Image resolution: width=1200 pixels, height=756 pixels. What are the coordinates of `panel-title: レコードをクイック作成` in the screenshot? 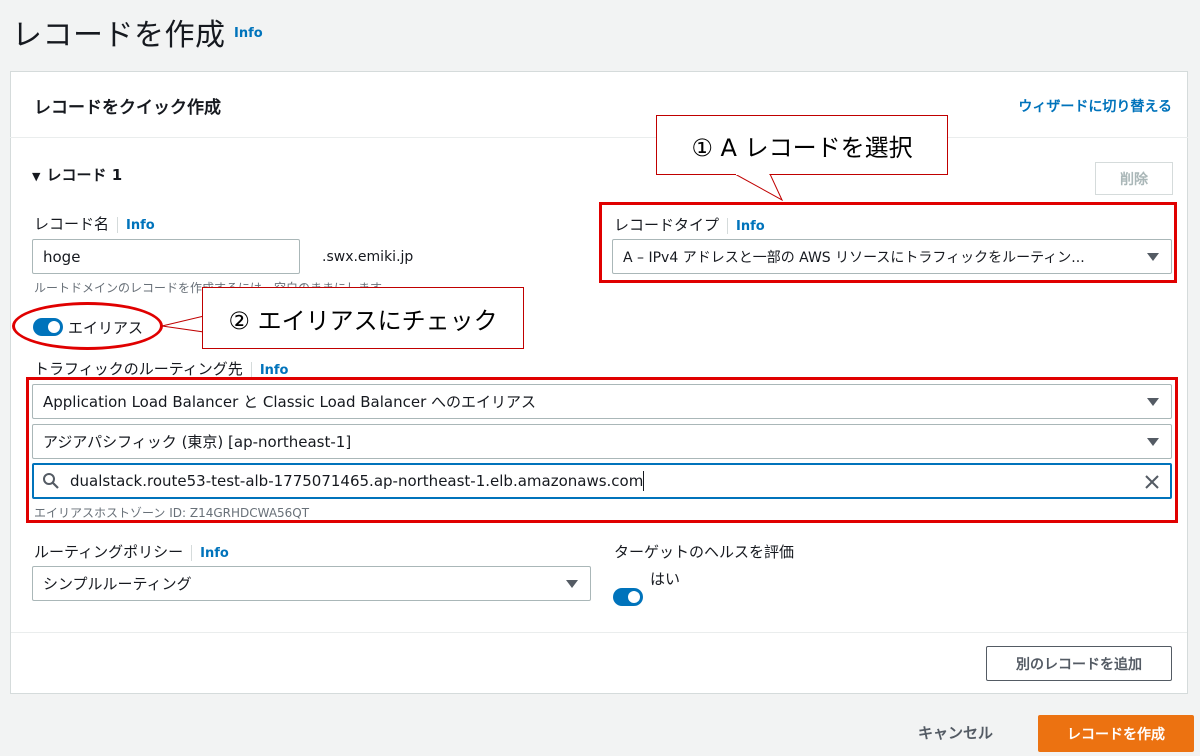 It's located at (127, 108).